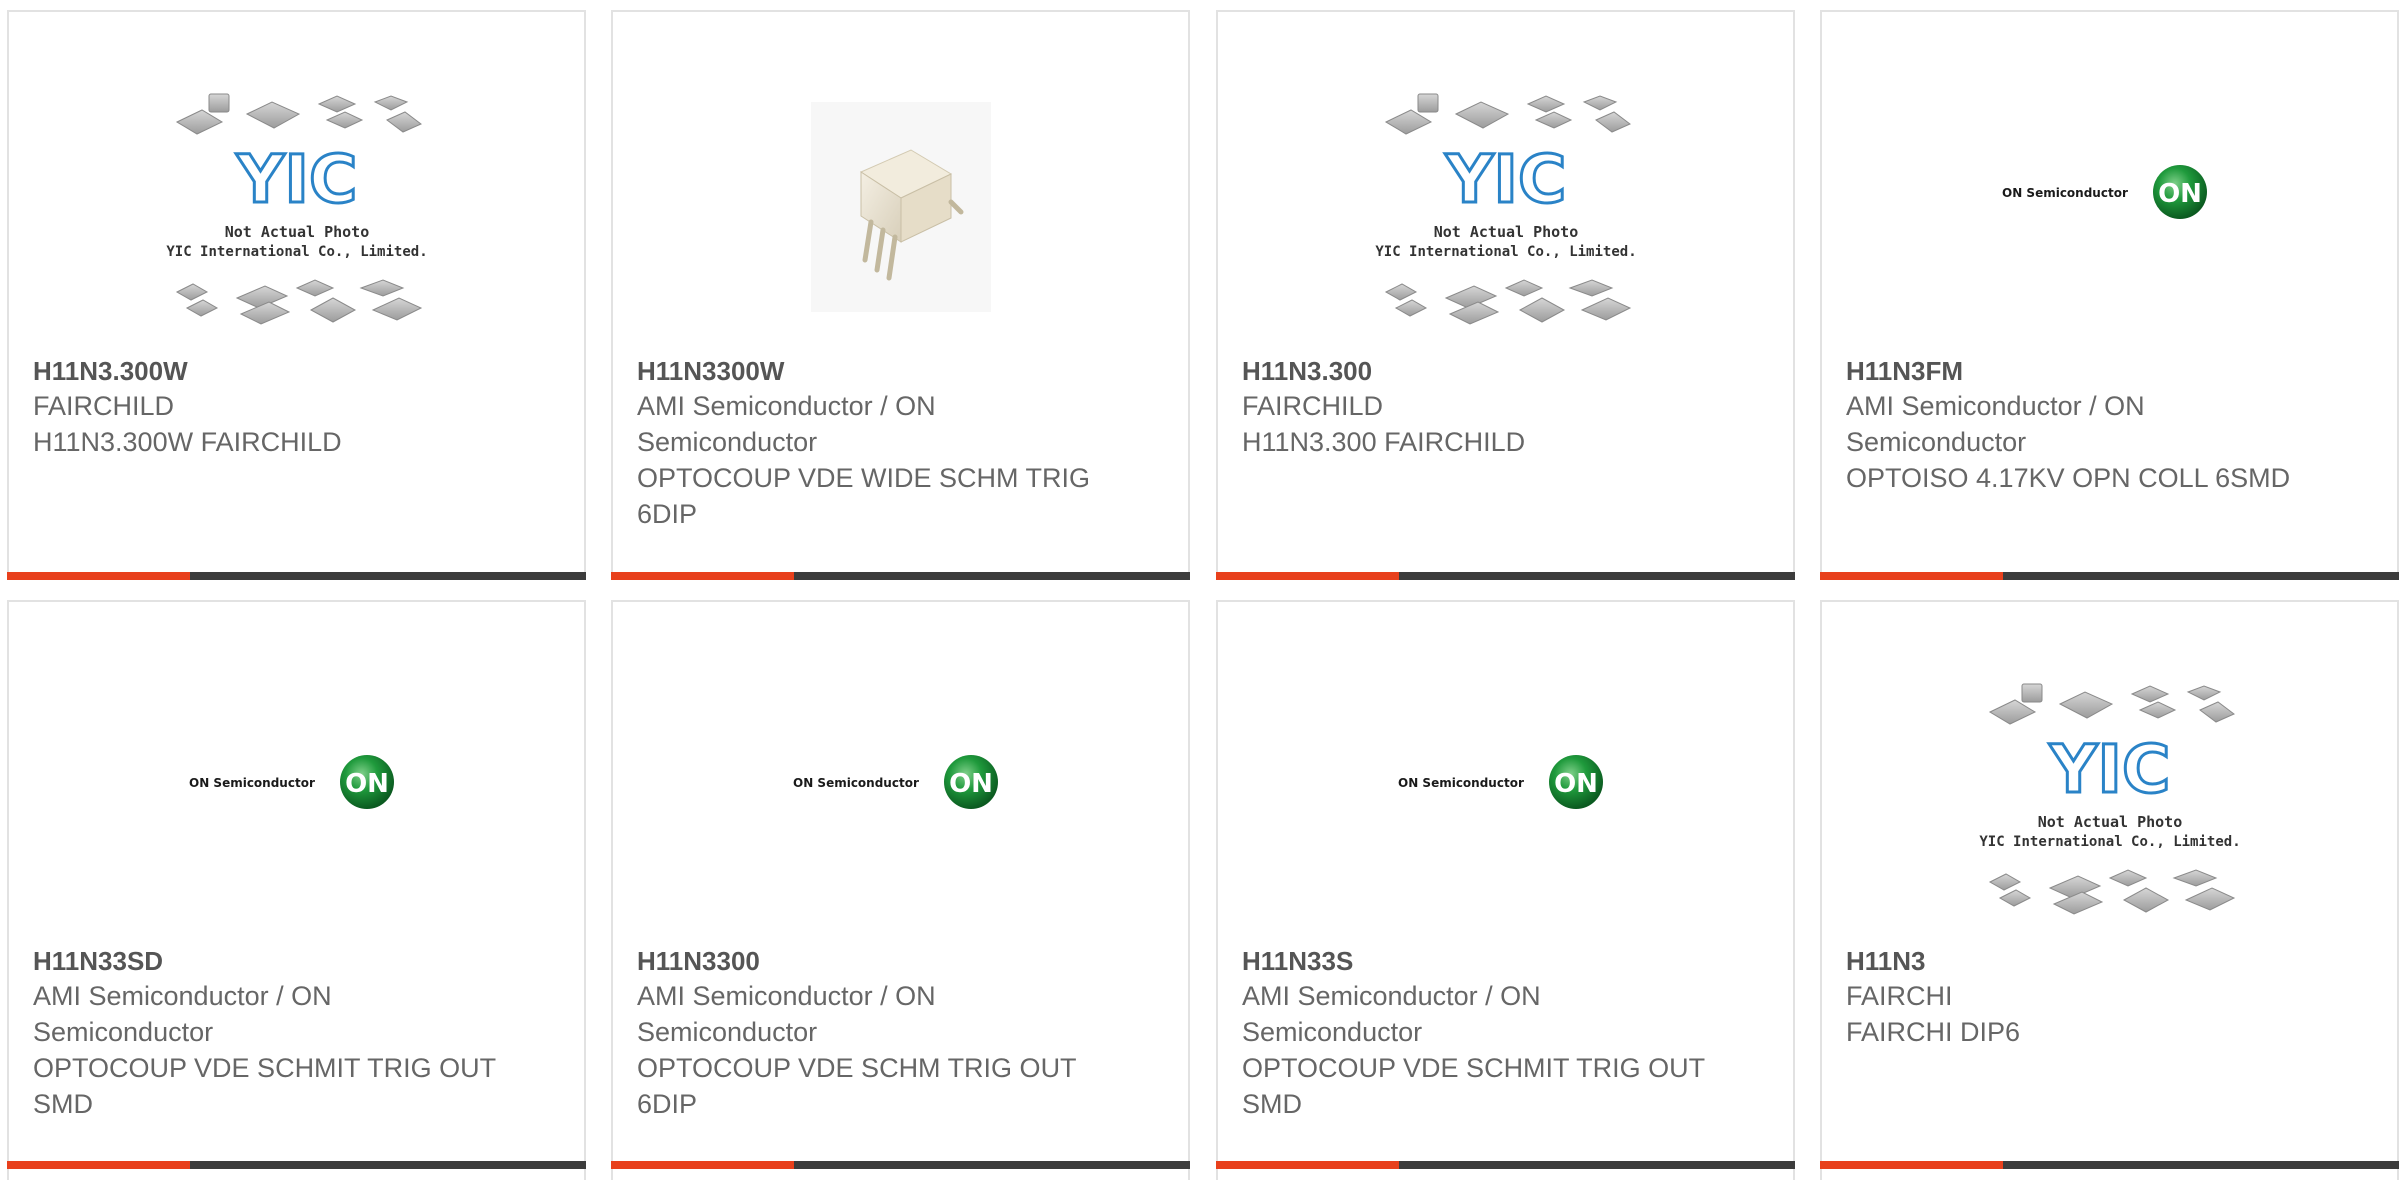  Describe the element at coordinates (2068, 478) in the screenshot. I see `description: OPTOISO 4.17KV OPN COLL 6SMD` at that location.